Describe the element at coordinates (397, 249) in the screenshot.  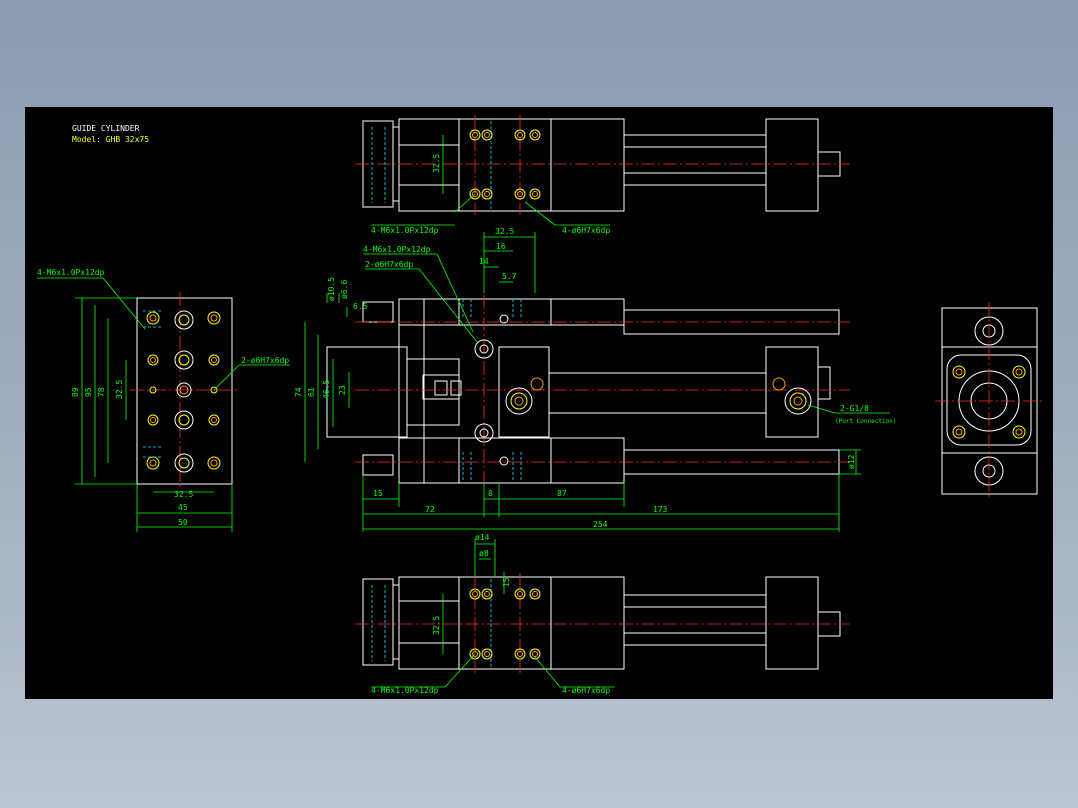
I see `front-tap-callout: 4-M6x1.0Px12dp` at that location.